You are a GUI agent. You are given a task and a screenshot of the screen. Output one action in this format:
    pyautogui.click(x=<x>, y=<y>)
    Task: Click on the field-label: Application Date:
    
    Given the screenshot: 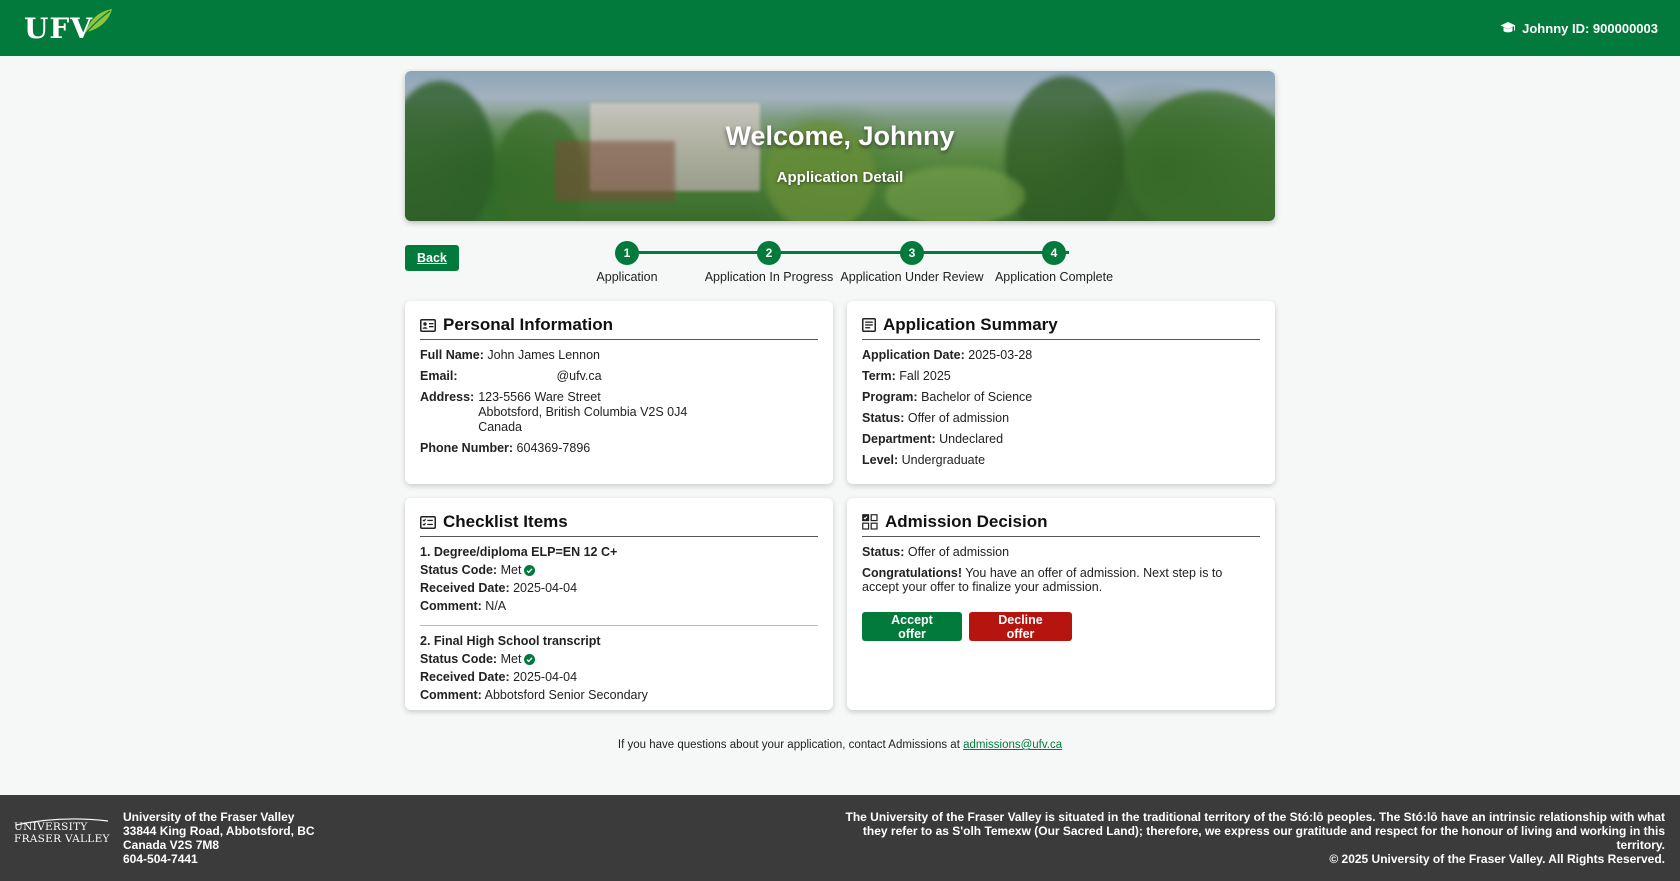 What is the action you would take?
    pyautogui.click(x=913, y=355)
    